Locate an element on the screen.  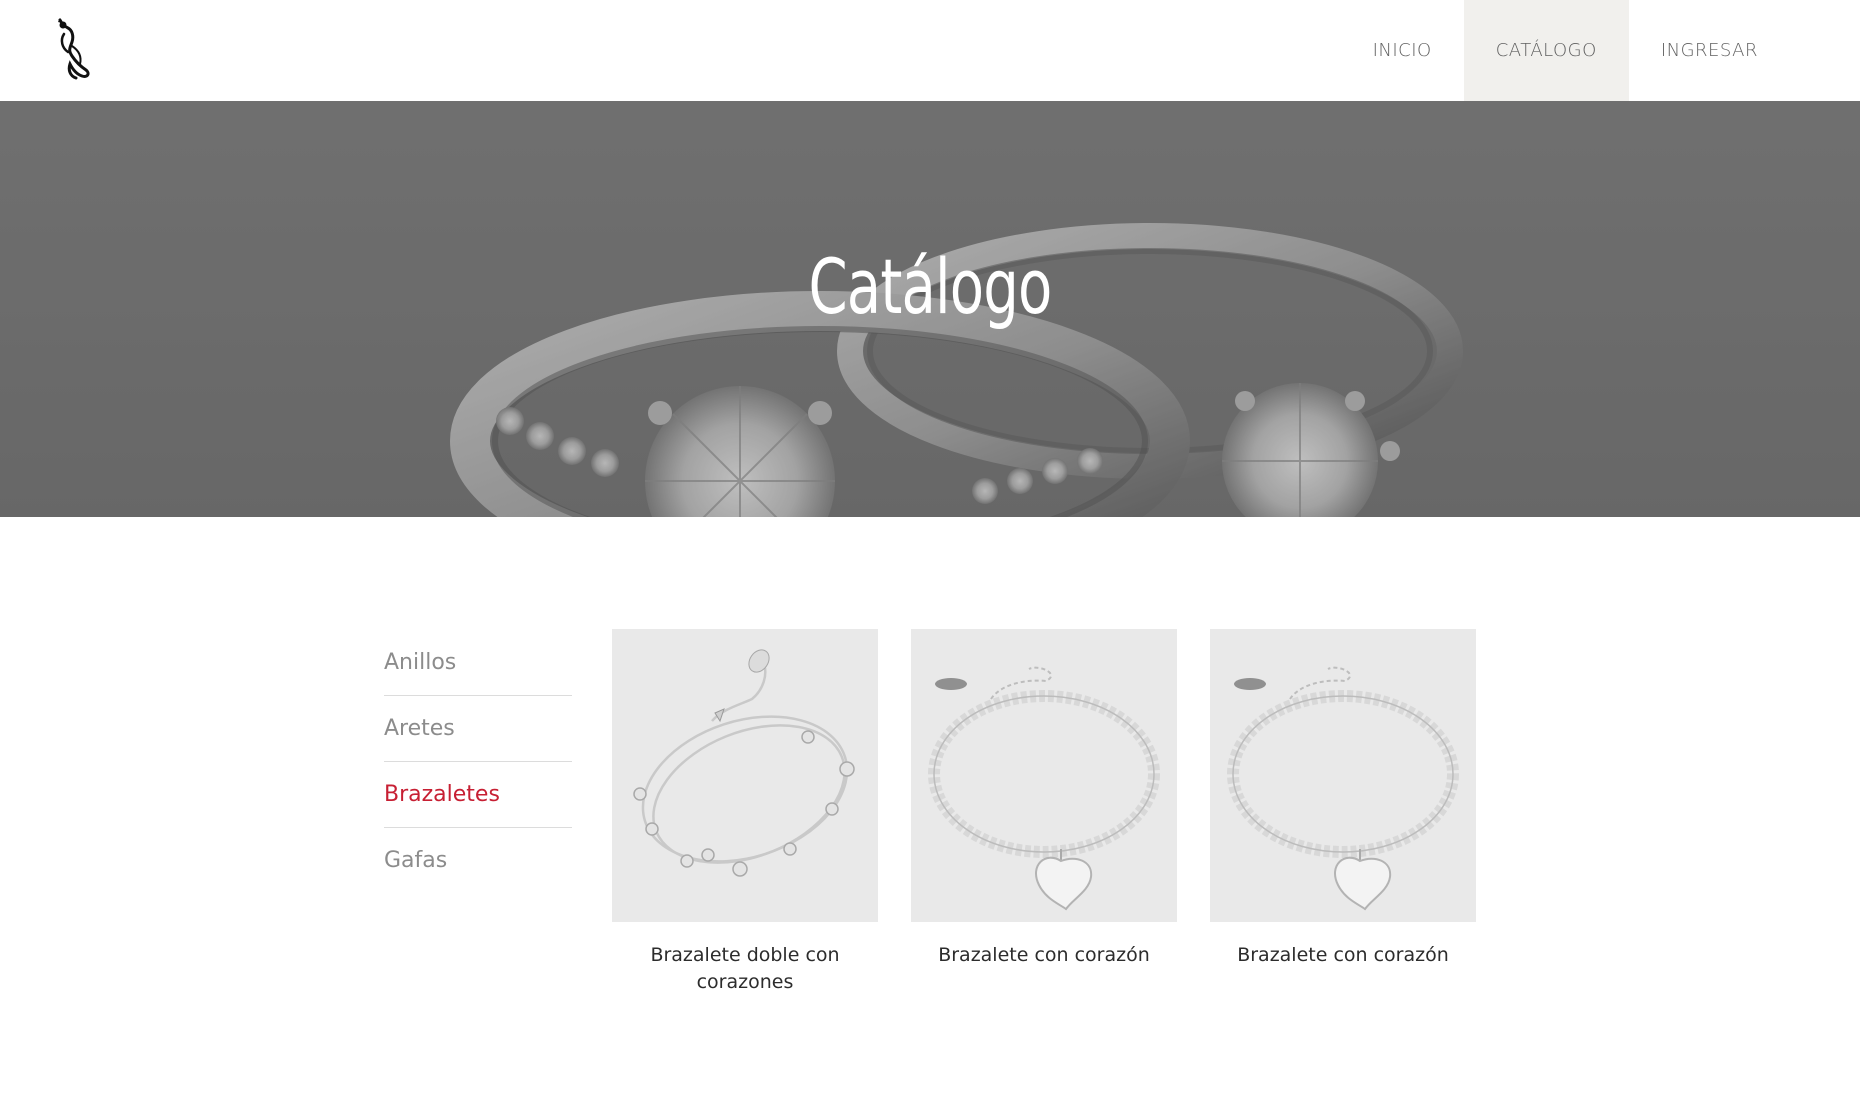
nav-catalogo-label: CATÁLOGO is located at coordinates (1546, 50).